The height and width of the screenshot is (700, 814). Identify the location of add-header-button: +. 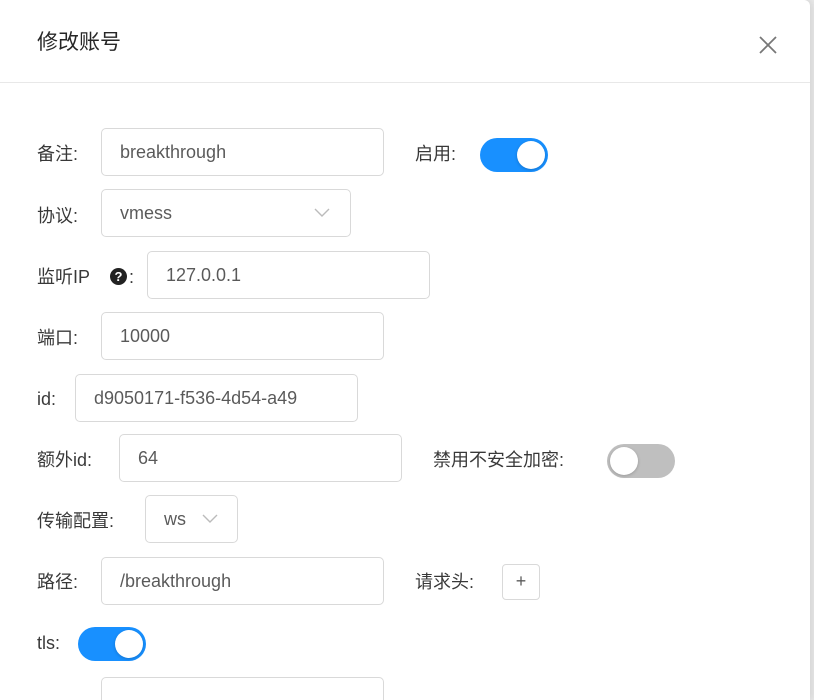
(521, 582).